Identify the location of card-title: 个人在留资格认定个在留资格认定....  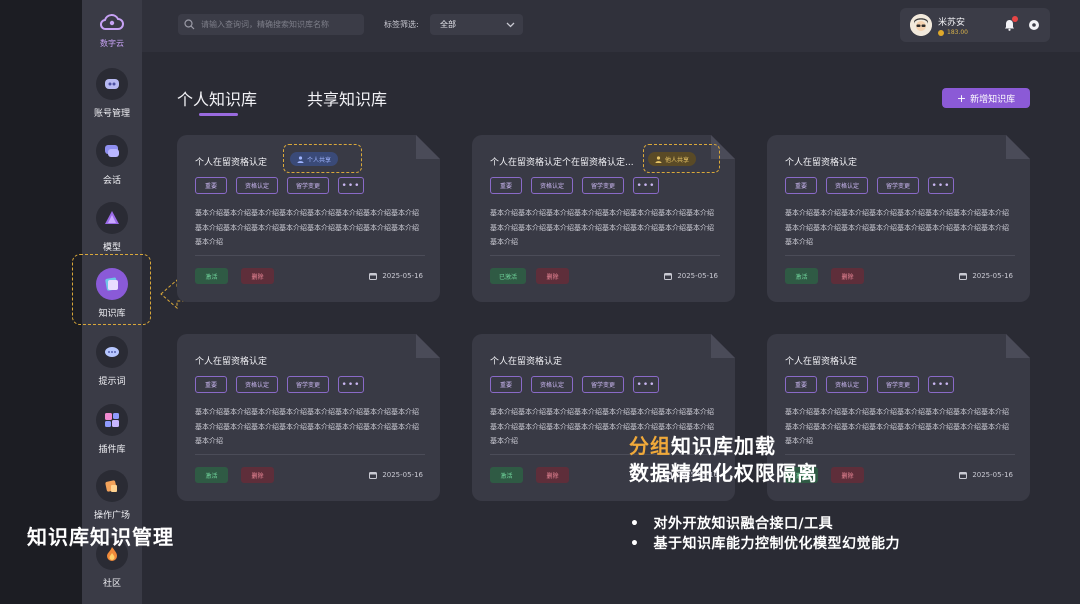
(562, 163).